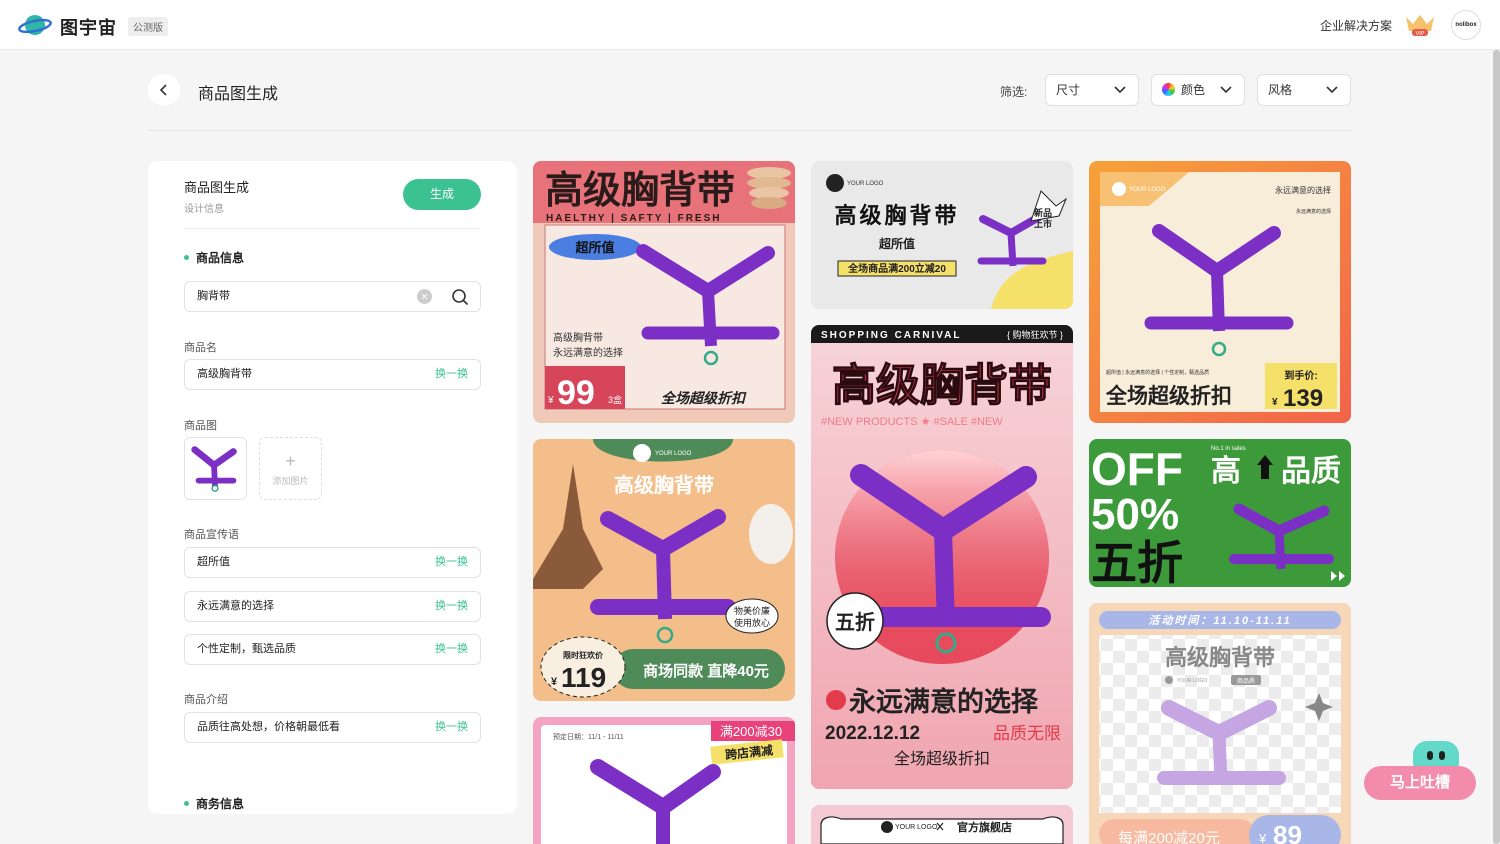 This screenshot has width=1500, height=844. What do you see at coordinates (1262, 837) in the screenshot?
I see `poster-9-currency: ¥` at bounding box center [1262, 837].